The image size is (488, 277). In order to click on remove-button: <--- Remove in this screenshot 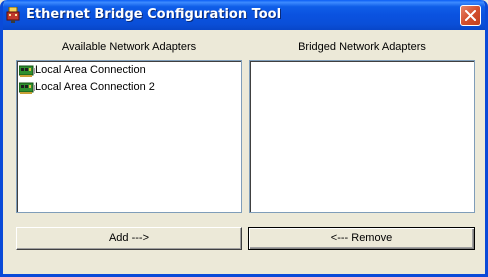, I will do `click(361, 238)`.